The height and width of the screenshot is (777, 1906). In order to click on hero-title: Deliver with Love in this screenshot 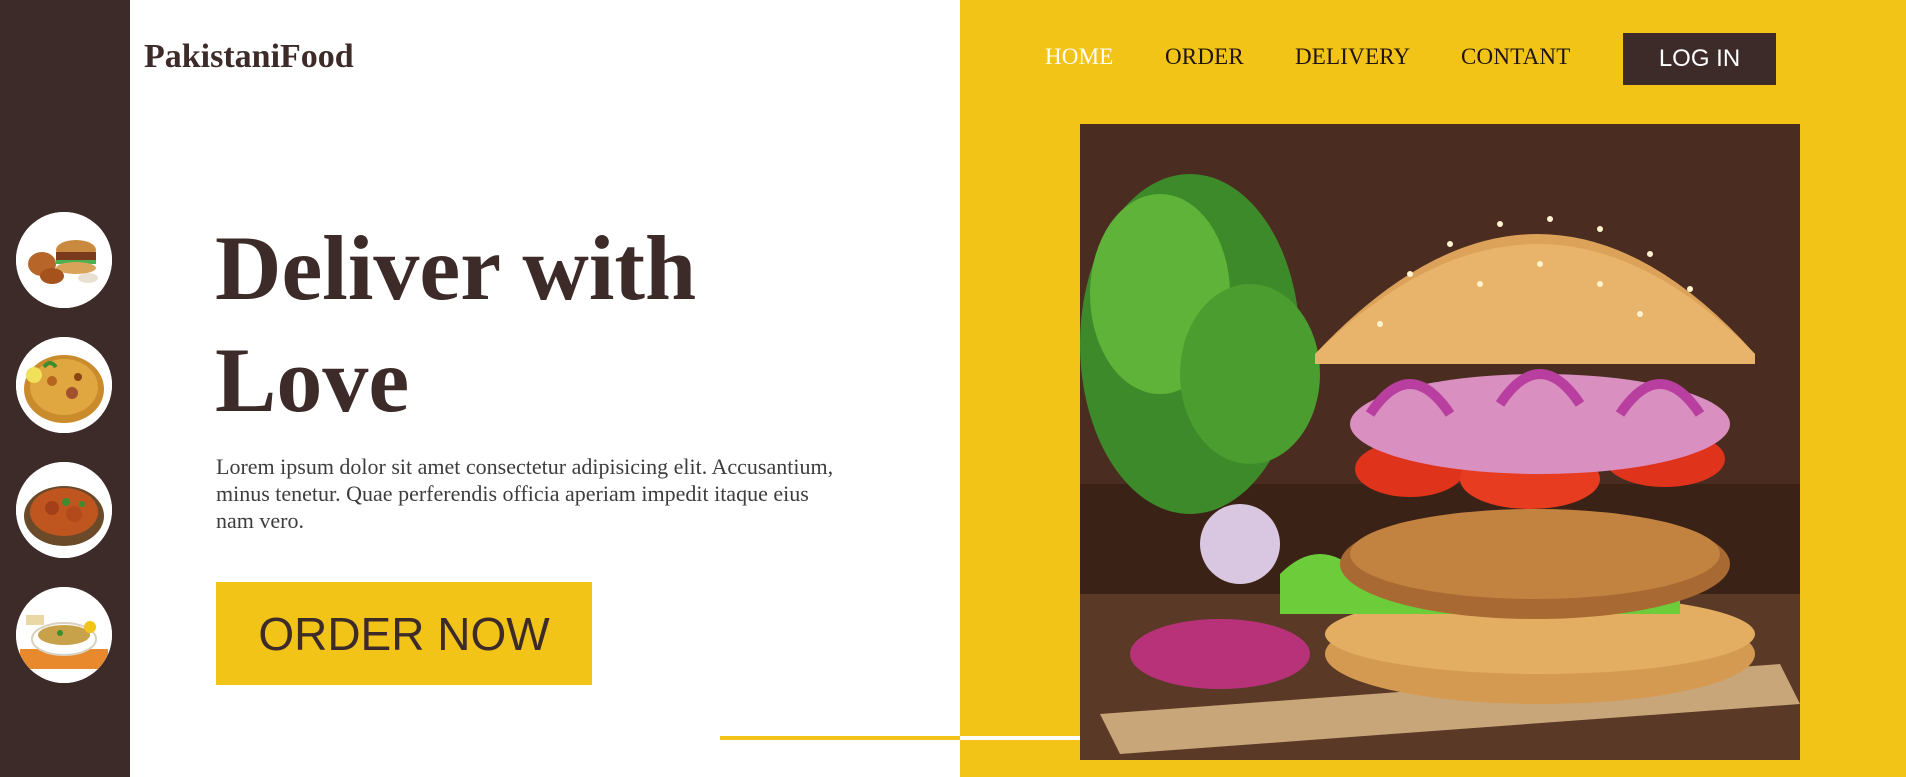, I will do `click(535, 324)`.